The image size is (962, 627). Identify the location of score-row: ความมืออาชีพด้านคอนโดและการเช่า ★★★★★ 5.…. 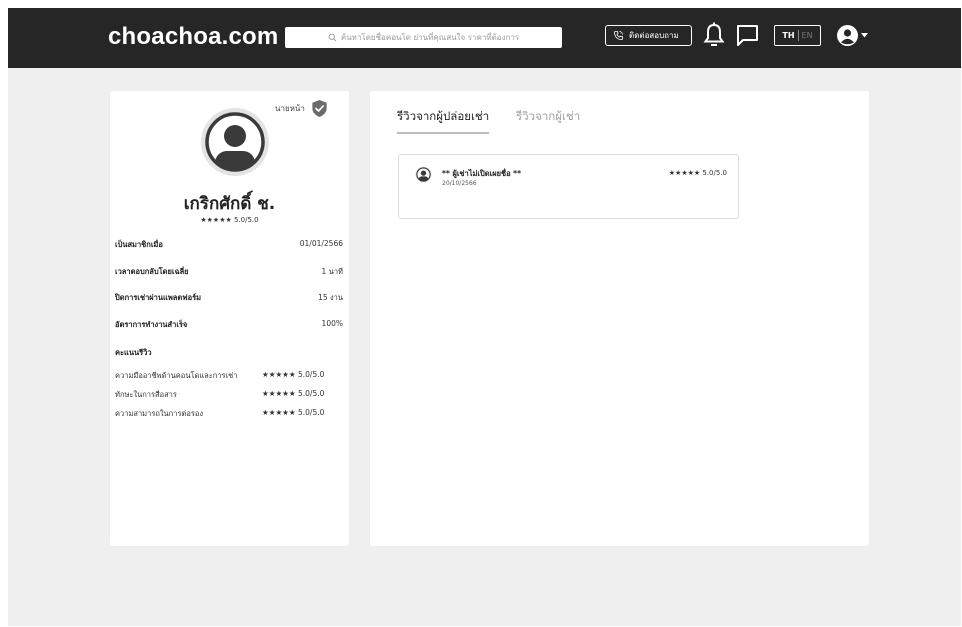
(225, 376).